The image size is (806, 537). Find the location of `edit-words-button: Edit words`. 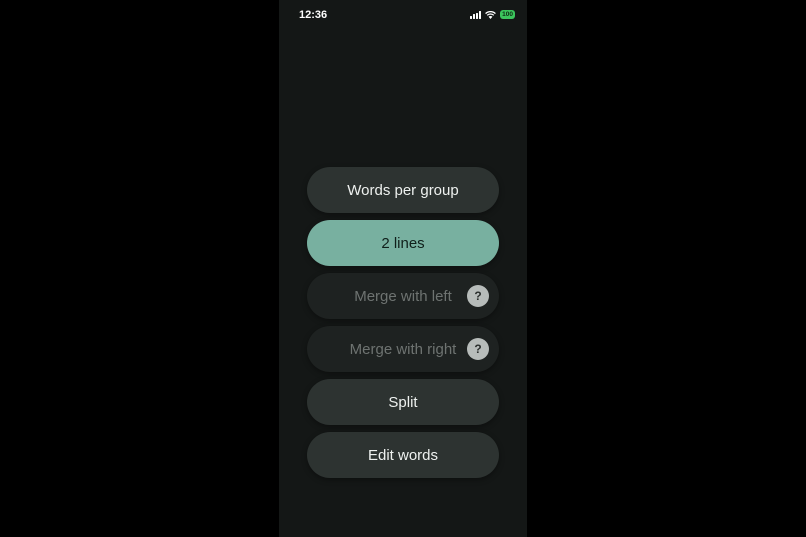

edit-words-button: Edit words is located at coordinates (403, 455).